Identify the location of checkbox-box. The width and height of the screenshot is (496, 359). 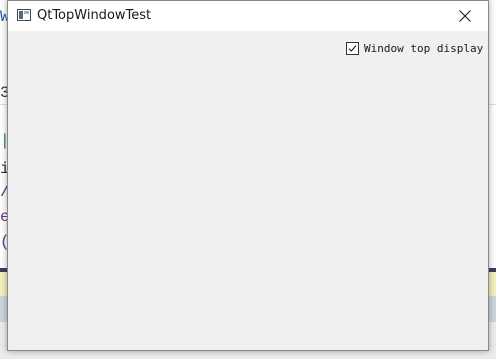
(352, 48).